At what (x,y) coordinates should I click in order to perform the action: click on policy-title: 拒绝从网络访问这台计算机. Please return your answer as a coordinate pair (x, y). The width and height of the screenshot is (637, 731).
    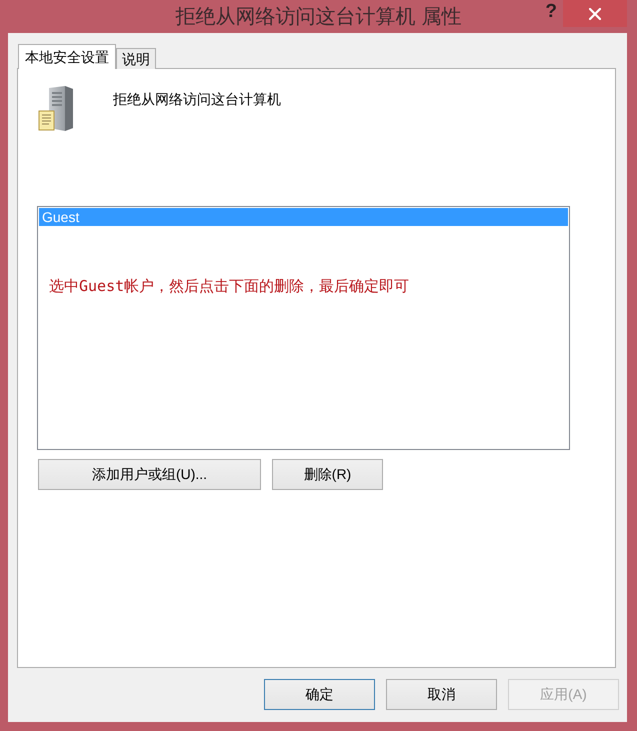
    Looking at the image, I should click on (197, 100).